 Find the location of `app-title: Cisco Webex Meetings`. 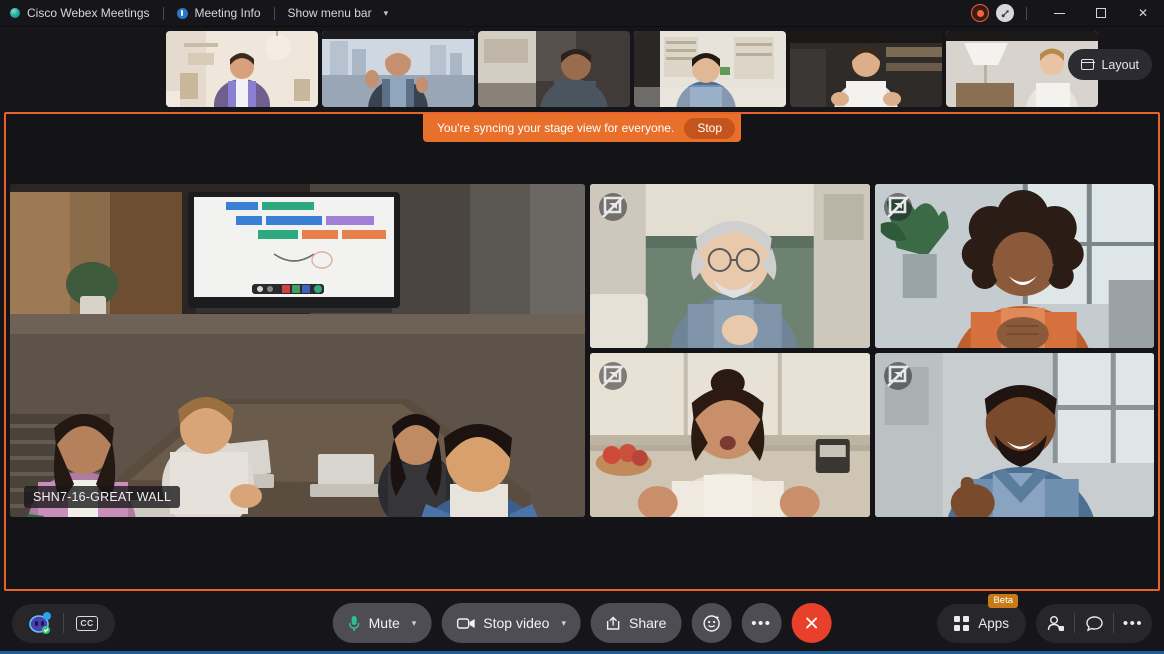

app-title: Cisco Webex Meetings is located at coordinates (80, 13).